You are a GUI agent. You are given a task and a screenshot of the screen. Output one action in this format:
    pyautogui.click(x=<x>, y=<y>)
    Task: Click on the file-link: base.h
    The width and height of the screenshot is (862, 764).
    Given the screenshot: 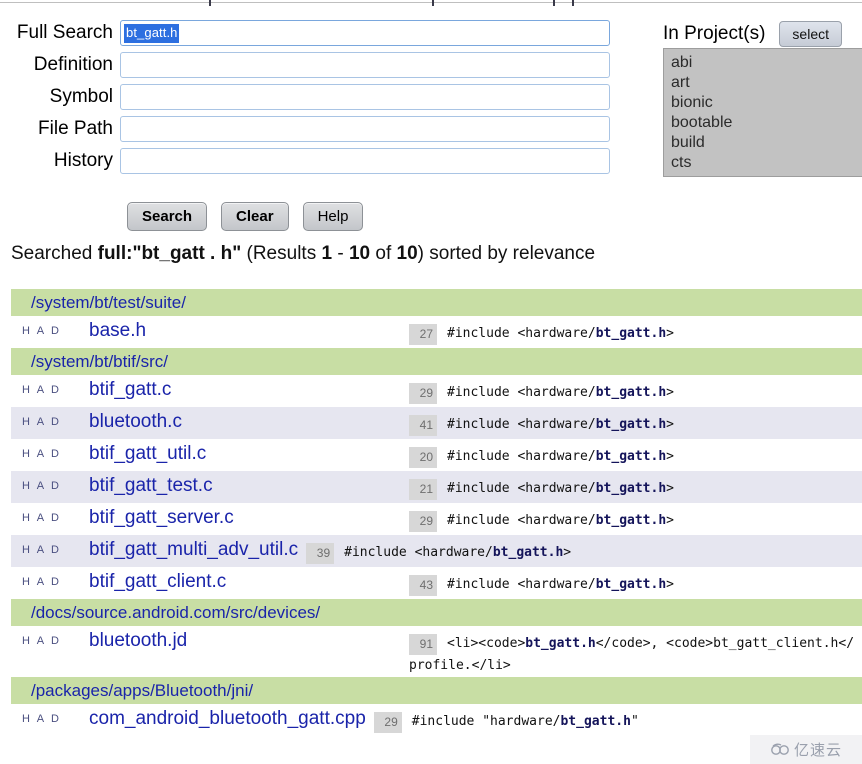 What is the action you would take?
    pyautogui.click(x=244, y=329)
    